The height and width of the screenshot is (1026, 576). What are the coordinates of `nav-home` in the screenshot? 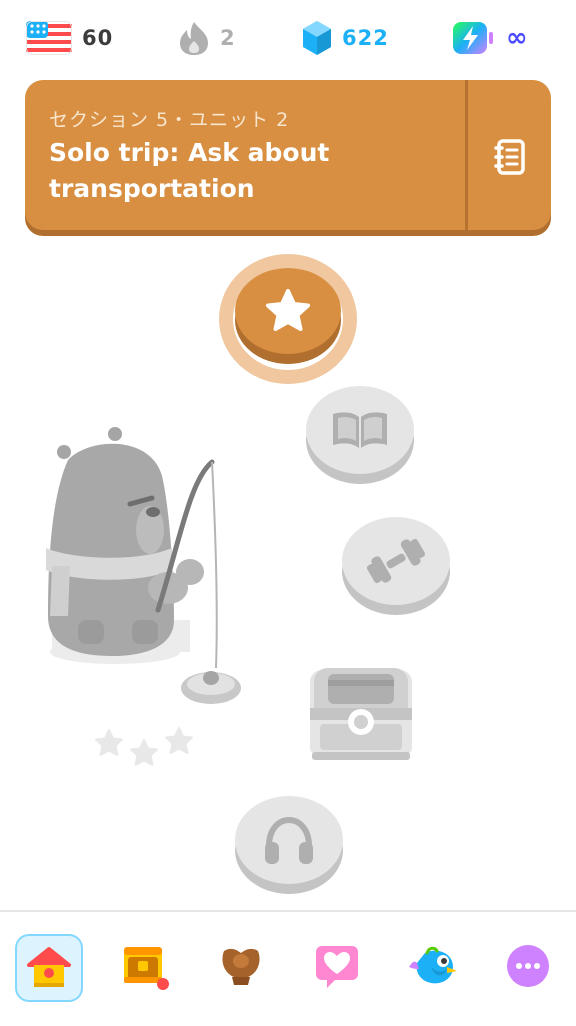 It's located at (49, 968).